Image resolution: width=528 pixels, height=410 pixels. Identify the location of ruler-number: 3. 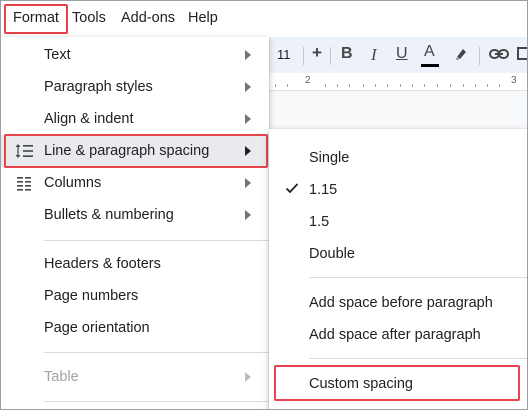
(514, 80).